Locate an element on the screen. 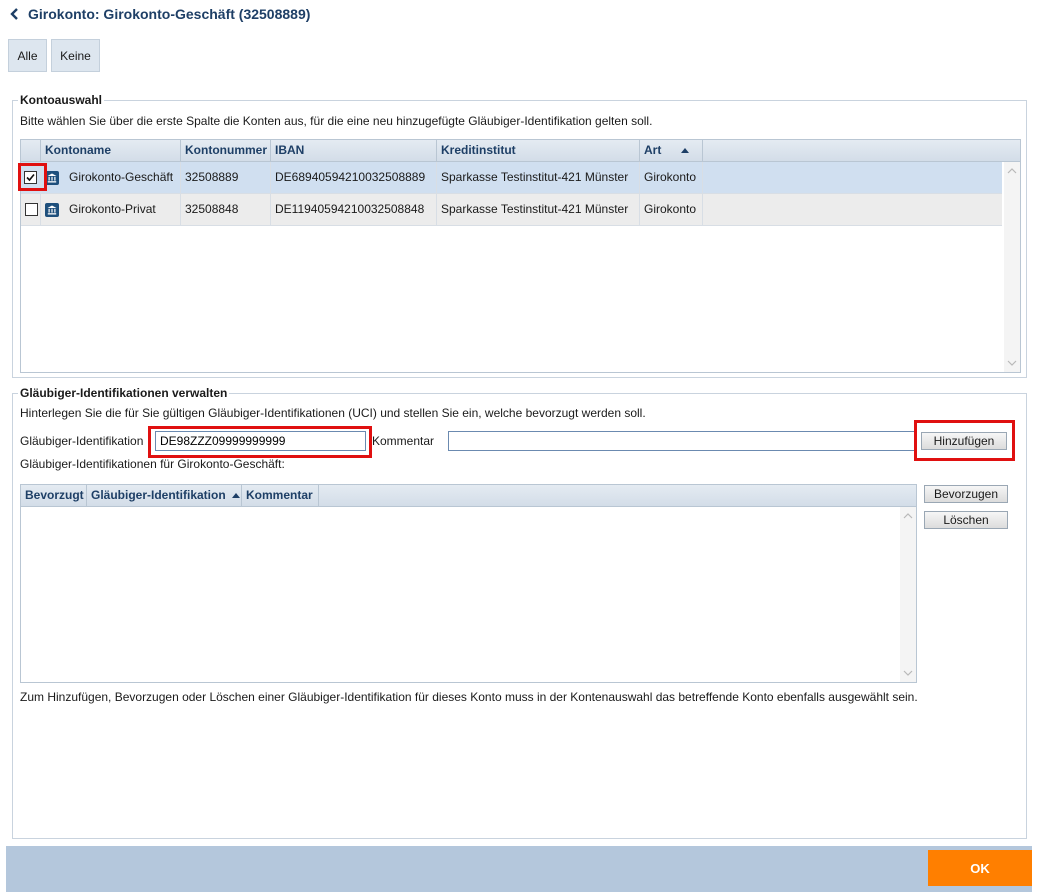 The width and height of the screenshot is (1038, 892). row-checkbox-unchecked is located at coordinates (31, 209).